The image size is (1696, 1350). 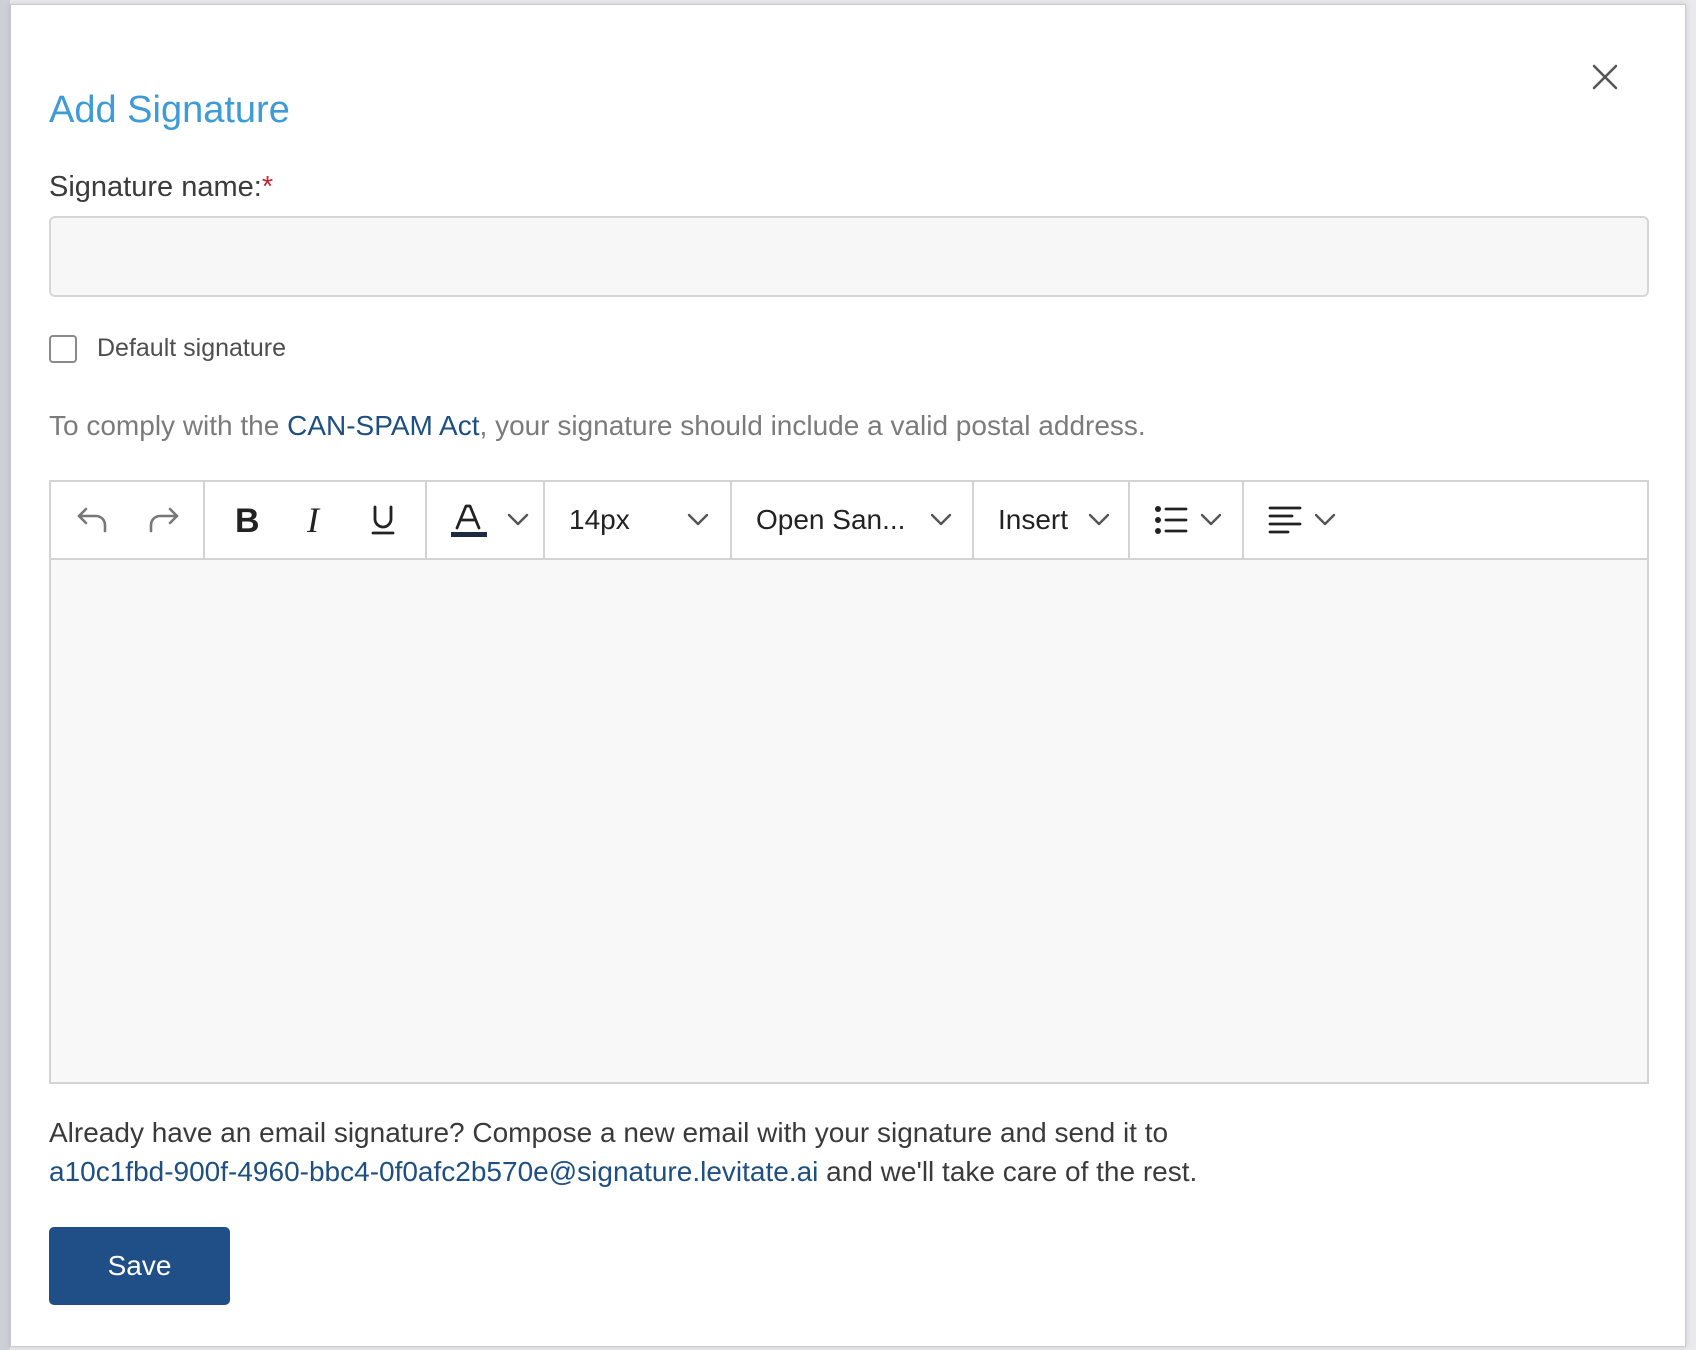 What do you see at coordinates (63, 348) in the screenshot?
I see `default-signature-checkbox` at bounding box center [63, 348].